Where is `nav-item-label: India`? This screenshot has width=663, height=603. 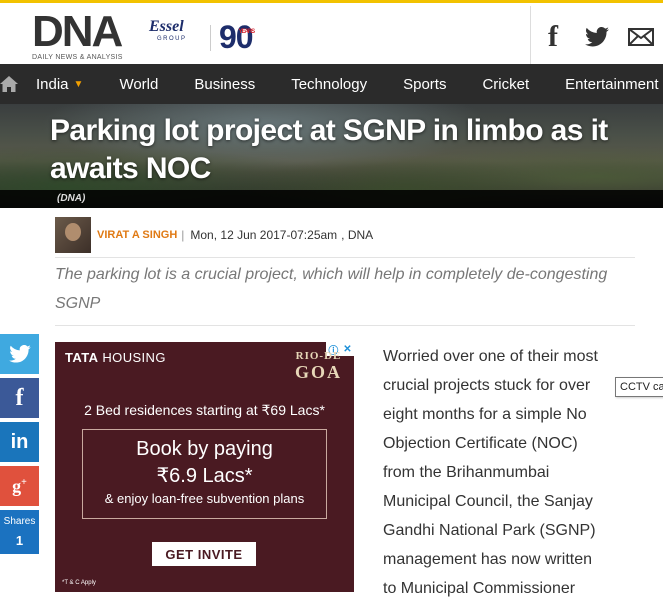
nav-item-label: India is located at coordinates (52, 84).